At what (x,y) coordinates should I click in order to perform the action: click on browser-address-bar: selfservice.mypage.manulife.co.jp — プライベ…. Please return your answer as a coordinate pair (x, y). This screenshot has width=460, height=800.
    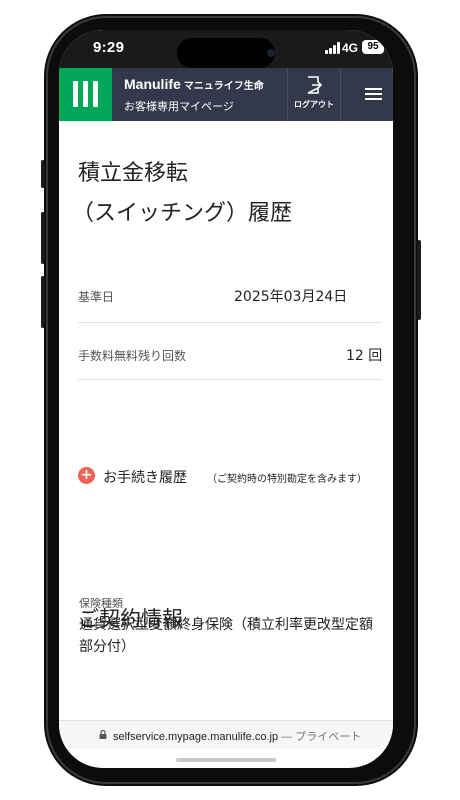
    Looking at the image, I should click on (226, 734).